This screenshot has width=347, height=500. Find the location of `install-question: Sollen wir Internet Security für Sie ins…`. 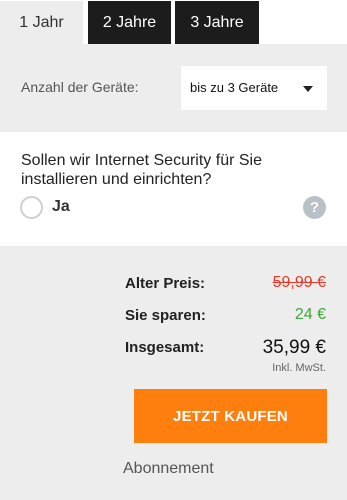

install-question: Sollen wir Internet Security für Sie ins… is located at coordinates (141, 170).